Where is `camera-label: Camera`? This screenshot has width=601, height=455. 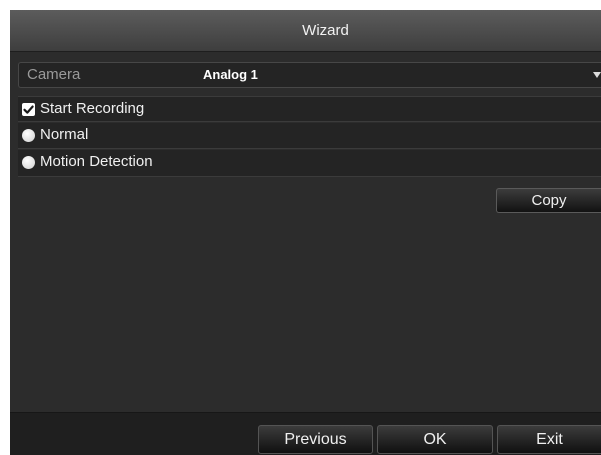 camera-label: Camera is located at coordinates (54, 74).